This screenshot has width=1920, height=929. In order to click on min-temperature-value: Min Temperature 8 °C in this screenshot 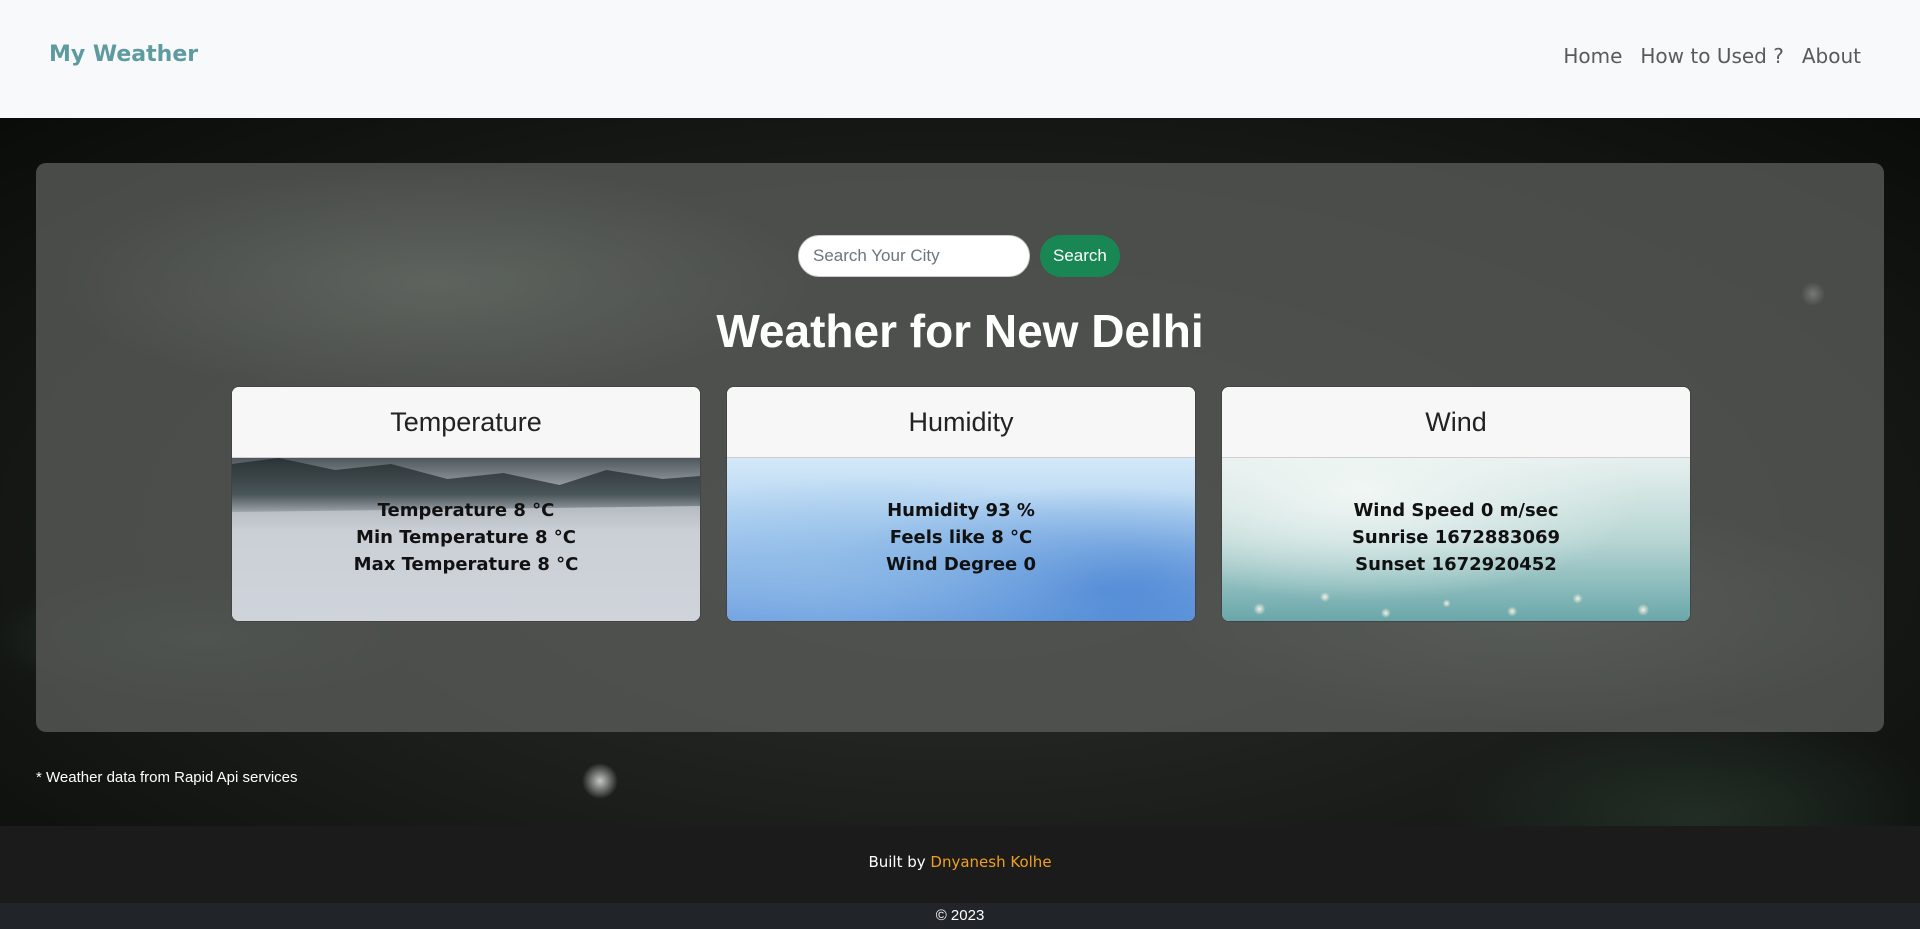, I will do `click(466, 537)`.